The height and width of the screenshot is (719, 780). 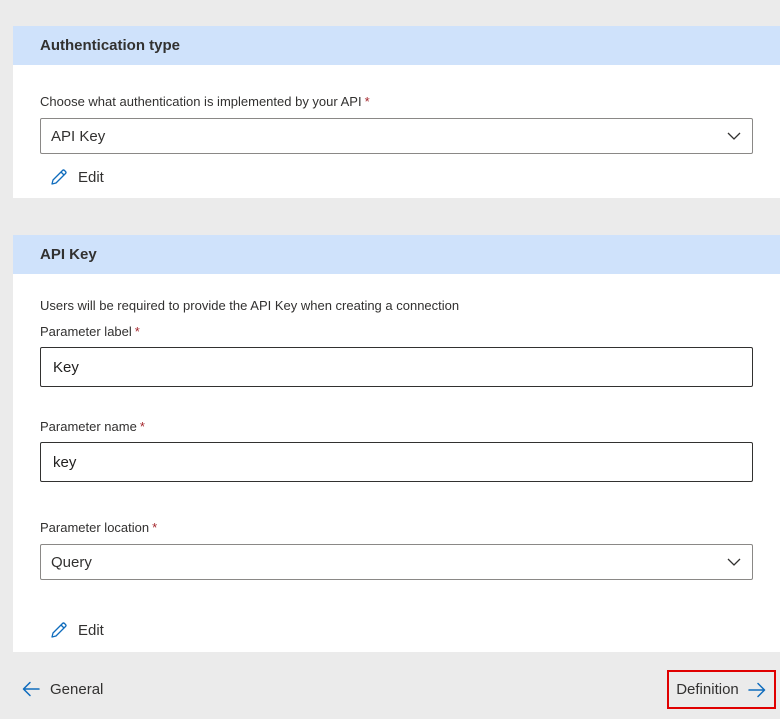 I want to click on parameter-label-input: Key, so click(x=396, y=367).